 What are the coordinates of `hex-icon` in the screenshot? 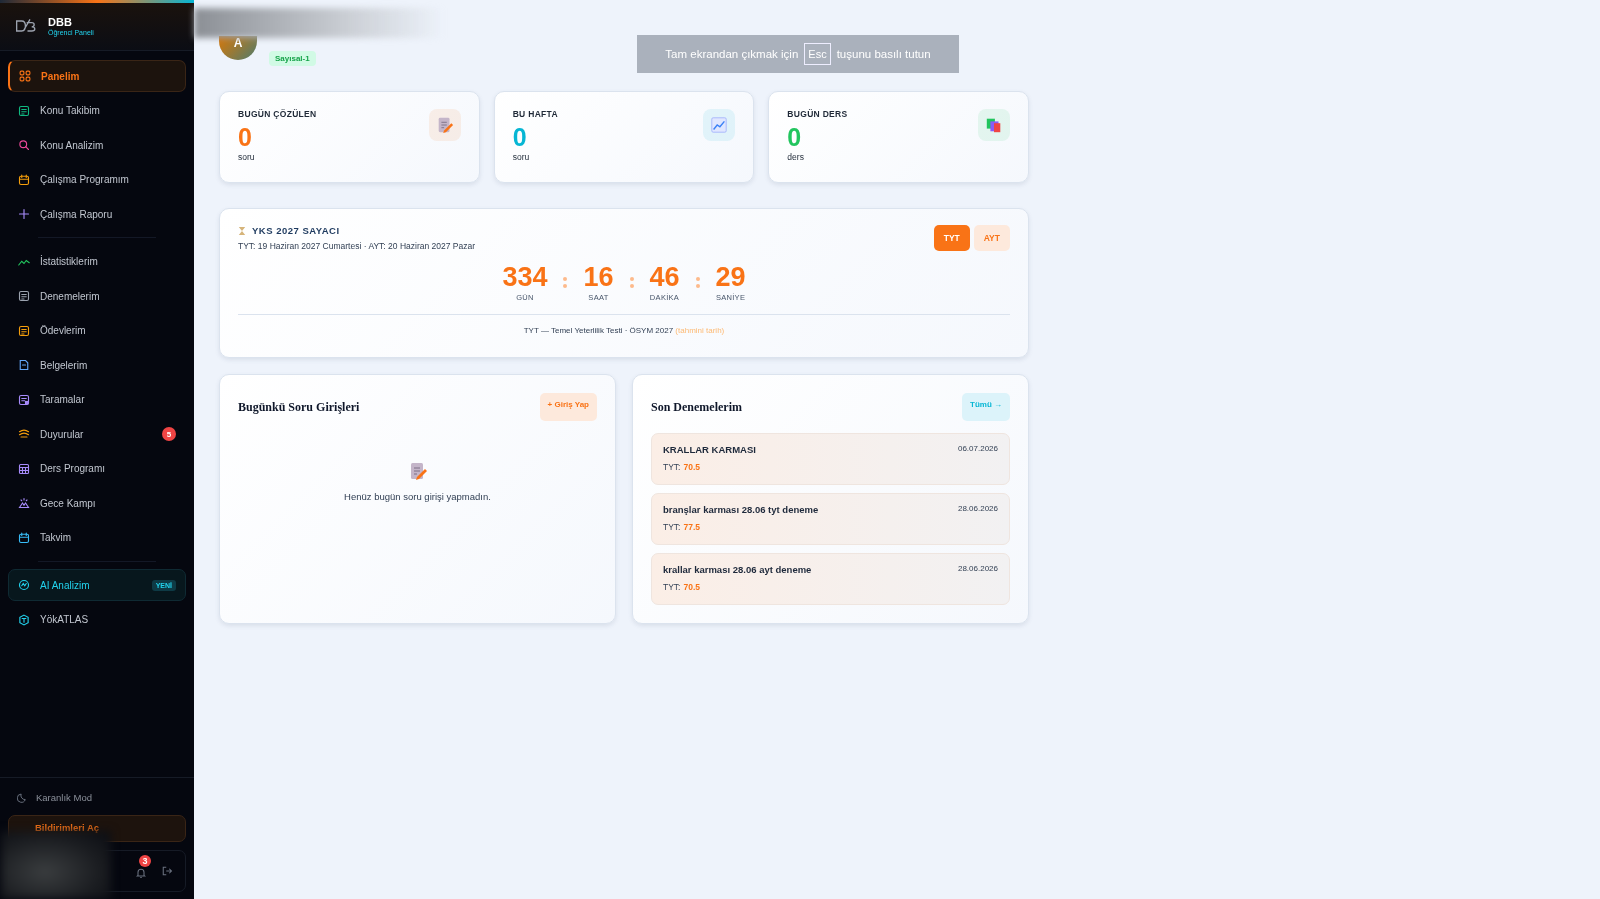 It's located at (24, 619).